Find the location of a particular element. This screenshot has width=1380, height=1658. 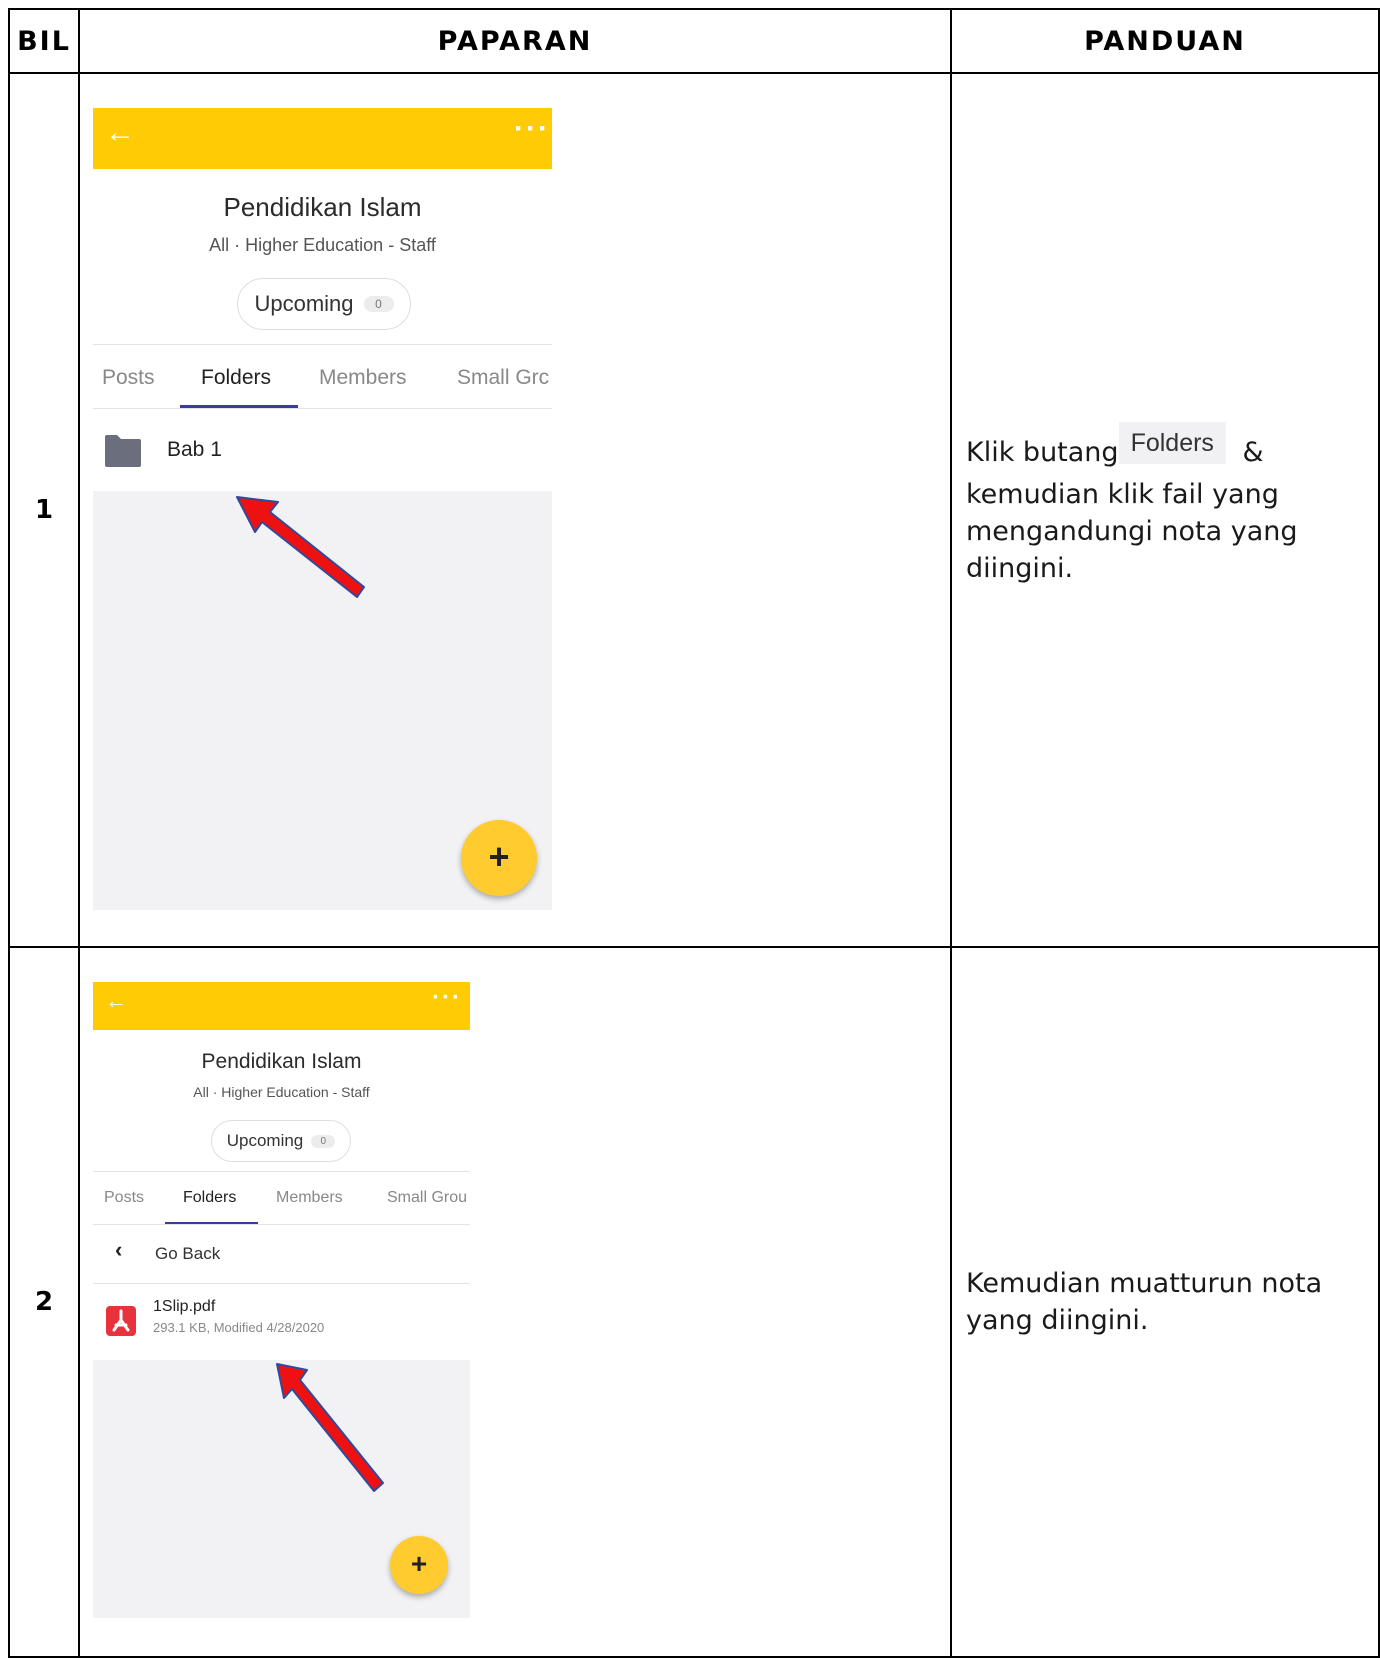

step-number: 2 is located at coordinates (44, 1302).